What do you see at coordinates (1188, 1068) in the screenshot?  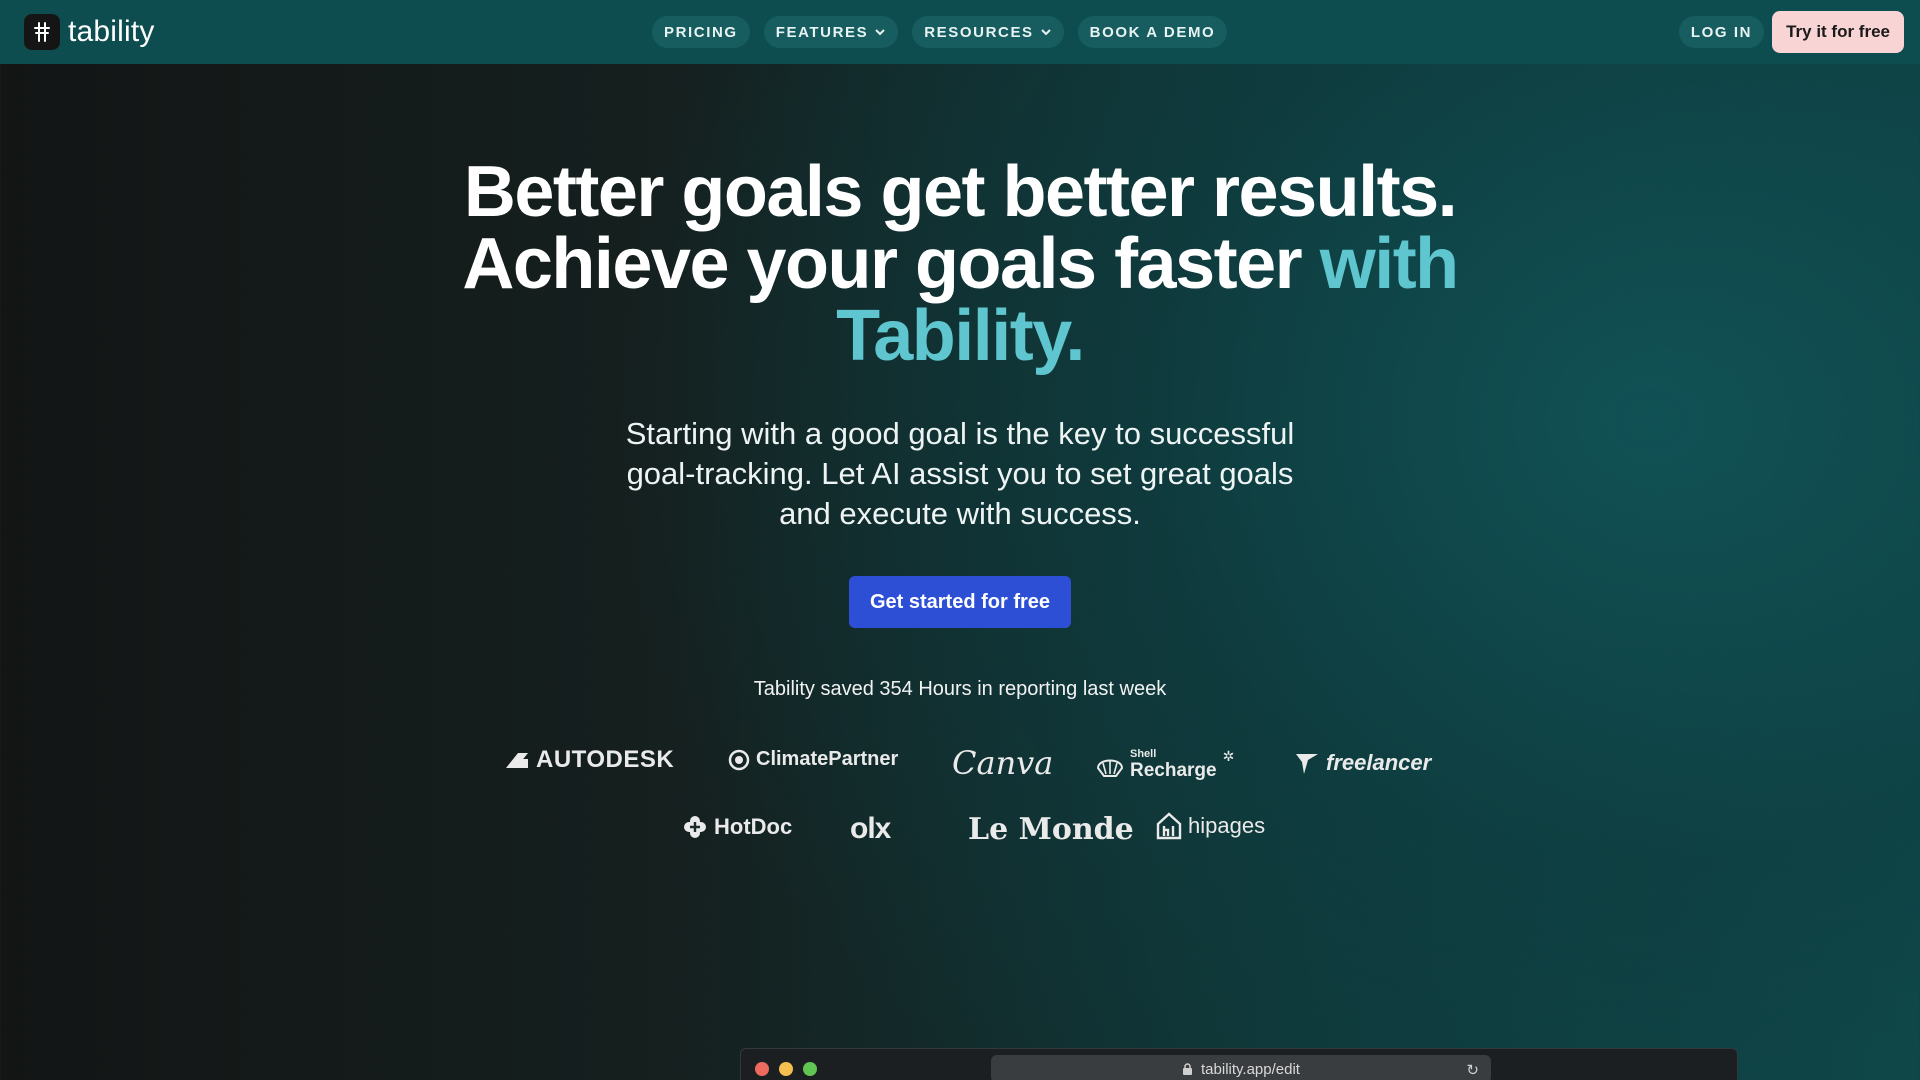 I see `lock-icon` at bounding box center [1188, 1068].